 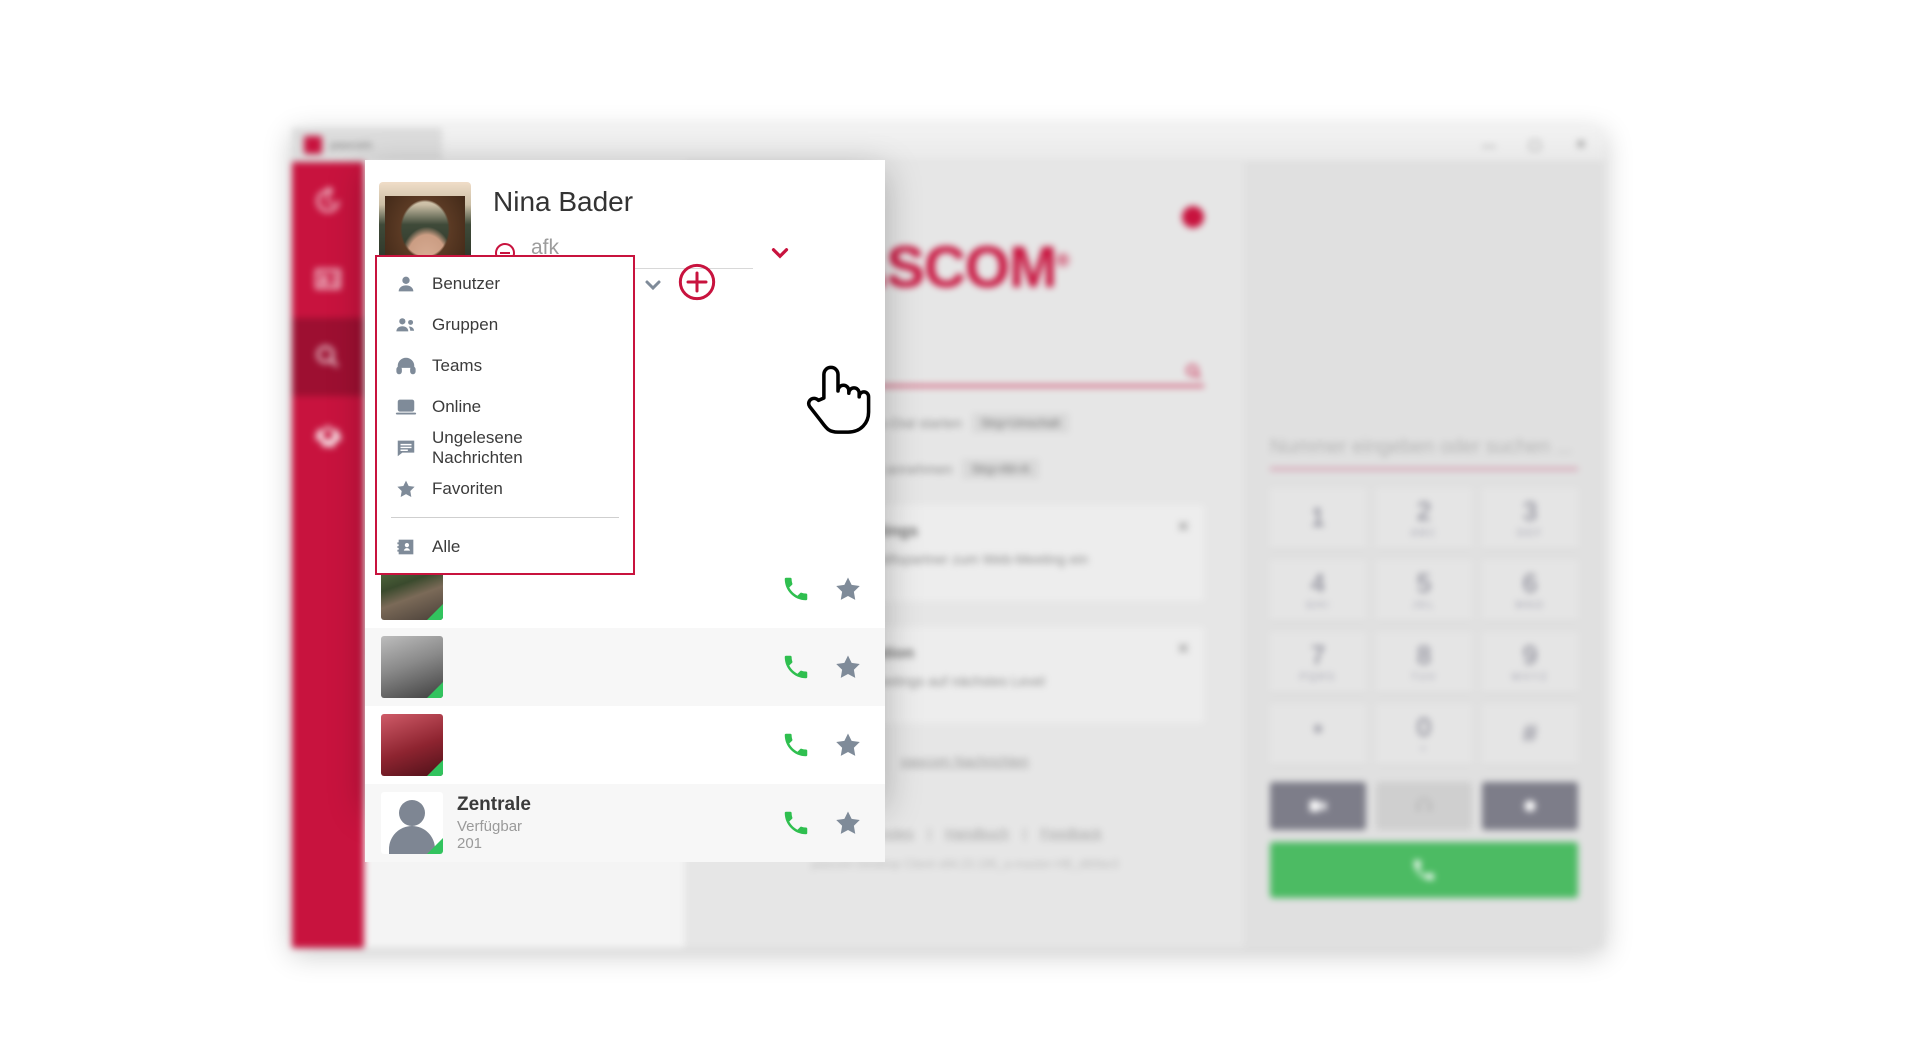 What do you see at coordinates (505, 324) in the screenshot?
I see `menu-item-gruppen: Gruppen` at bounding box center [505, 324].